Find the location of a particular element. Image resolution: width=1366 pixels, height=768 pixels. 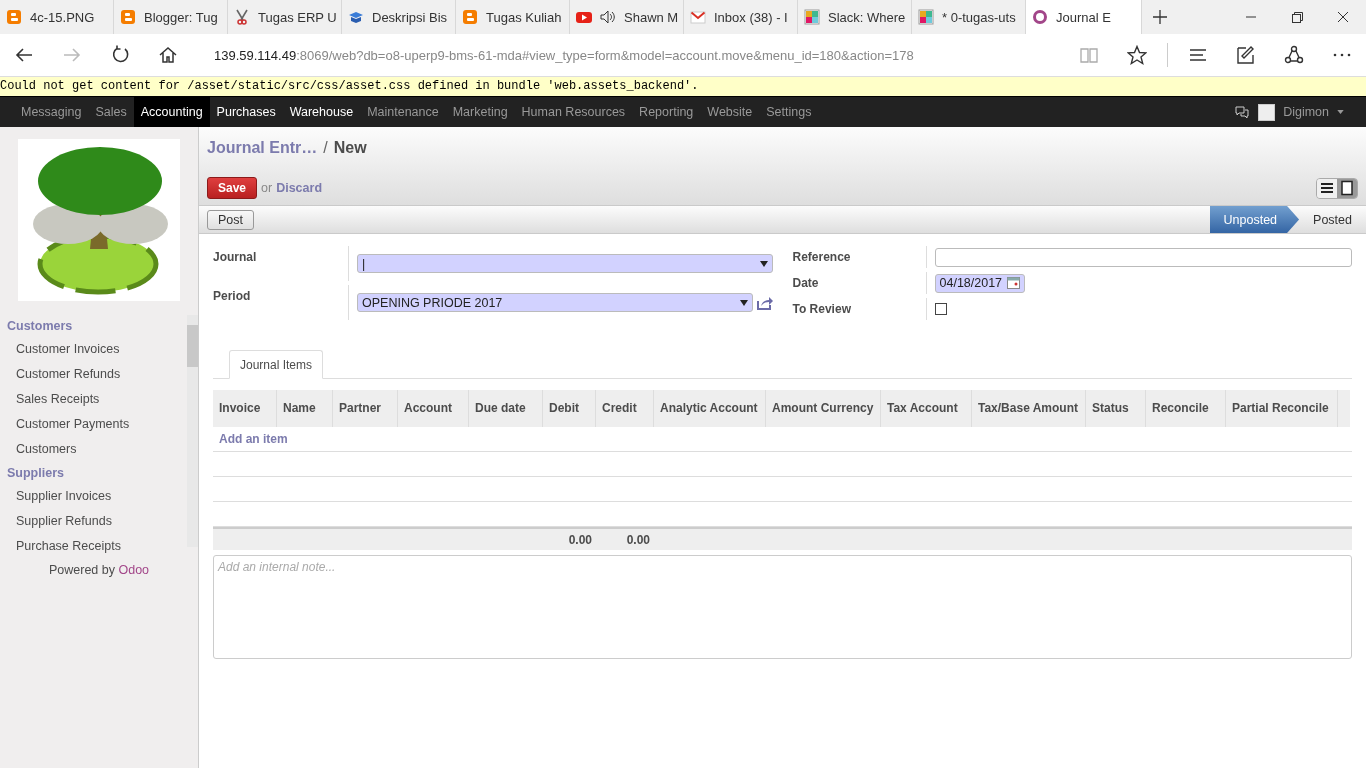

form-view-button is located at coordinates (1347, 188).